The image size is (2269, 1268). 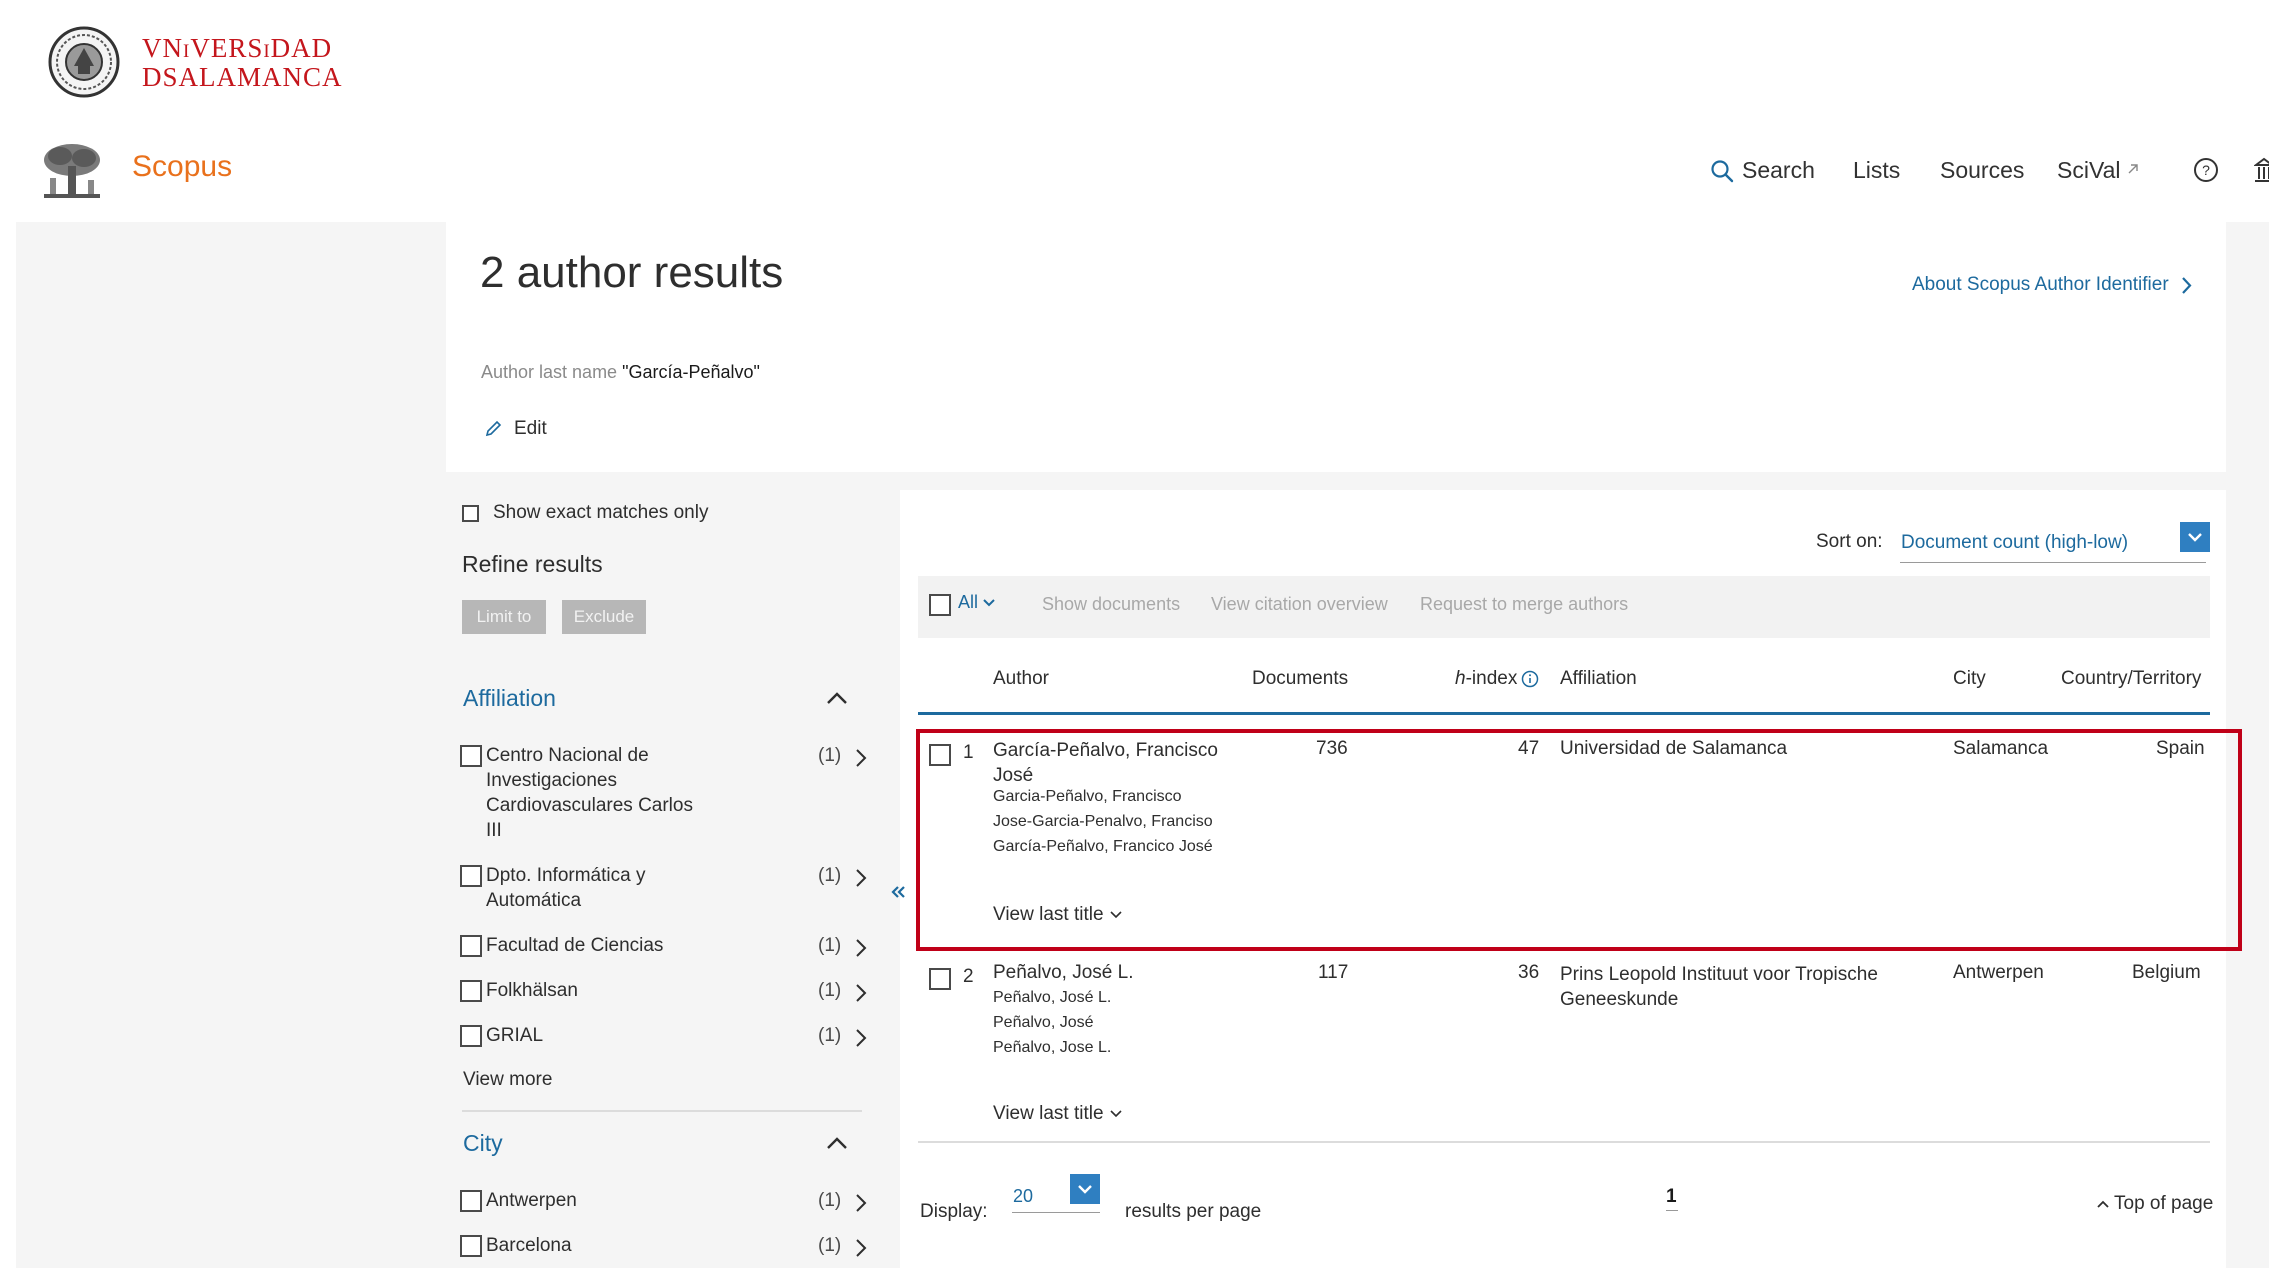 I want to click on edit-search-button: Edit, so click(x=515, y=429).